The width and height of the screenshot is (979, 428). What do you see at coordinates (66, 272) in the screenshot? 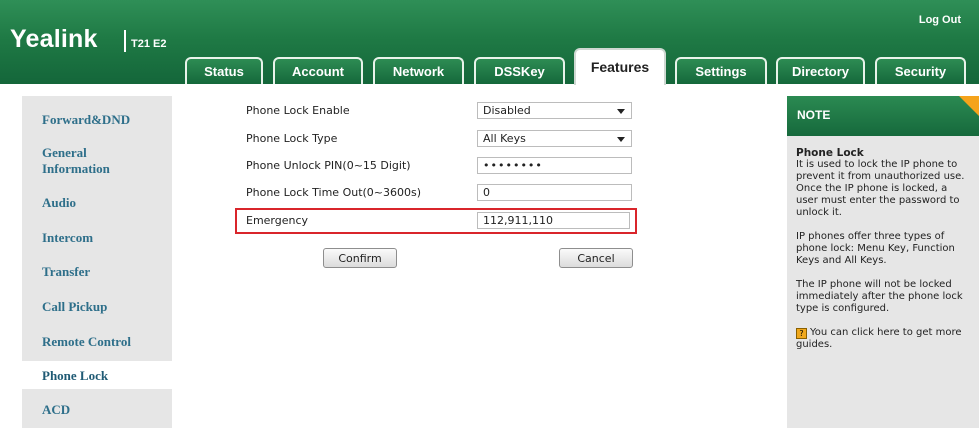
I see `sidebar-item-transfer: Transfer` at bounding box center [66, 272].